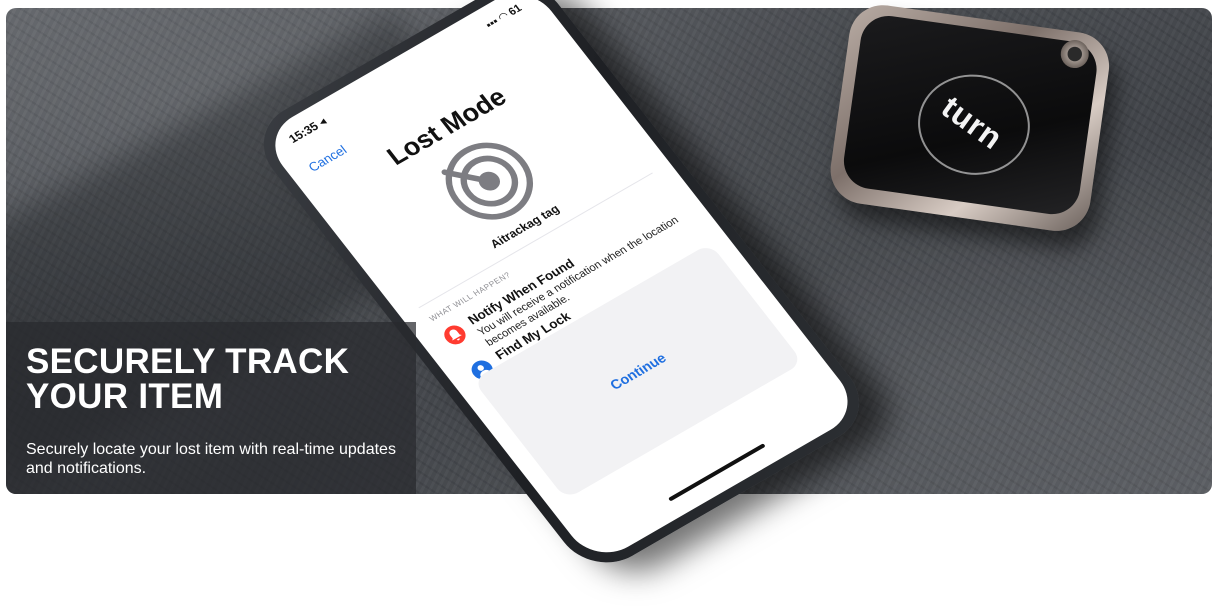 The image size is (1218, 609). Describe the element at coordinates (504, 17) in the screenshot. I see `status-icons: ▪▪▪ ◠ 61` at that location.